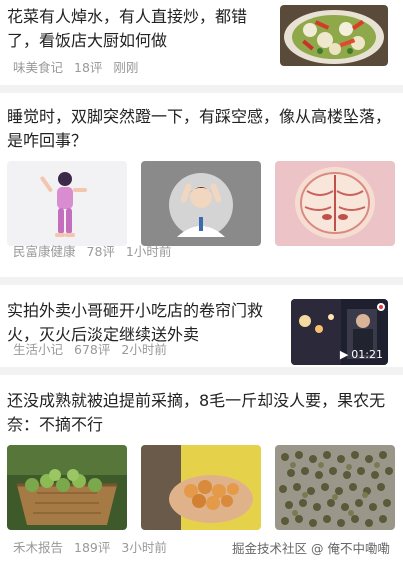 The height and width of the screenshot is (565, 403). I want to click on article-title: 睡觉时，双脚突然蹬一下，有踩空感，像从高楼坠落，是咋回事？, so click(199, 128).